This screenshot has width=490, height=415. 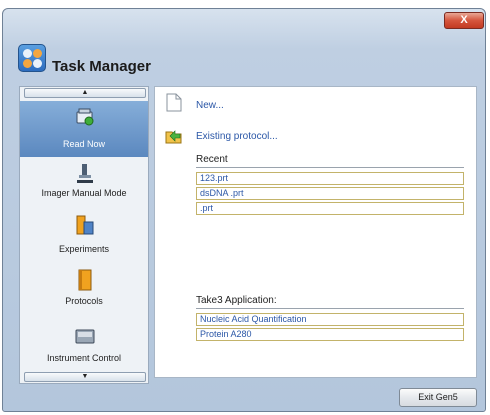 What do you see at coordinates (464, 20) in the screenshot?
I see `close-button: X` at bounding box center [464, 20].